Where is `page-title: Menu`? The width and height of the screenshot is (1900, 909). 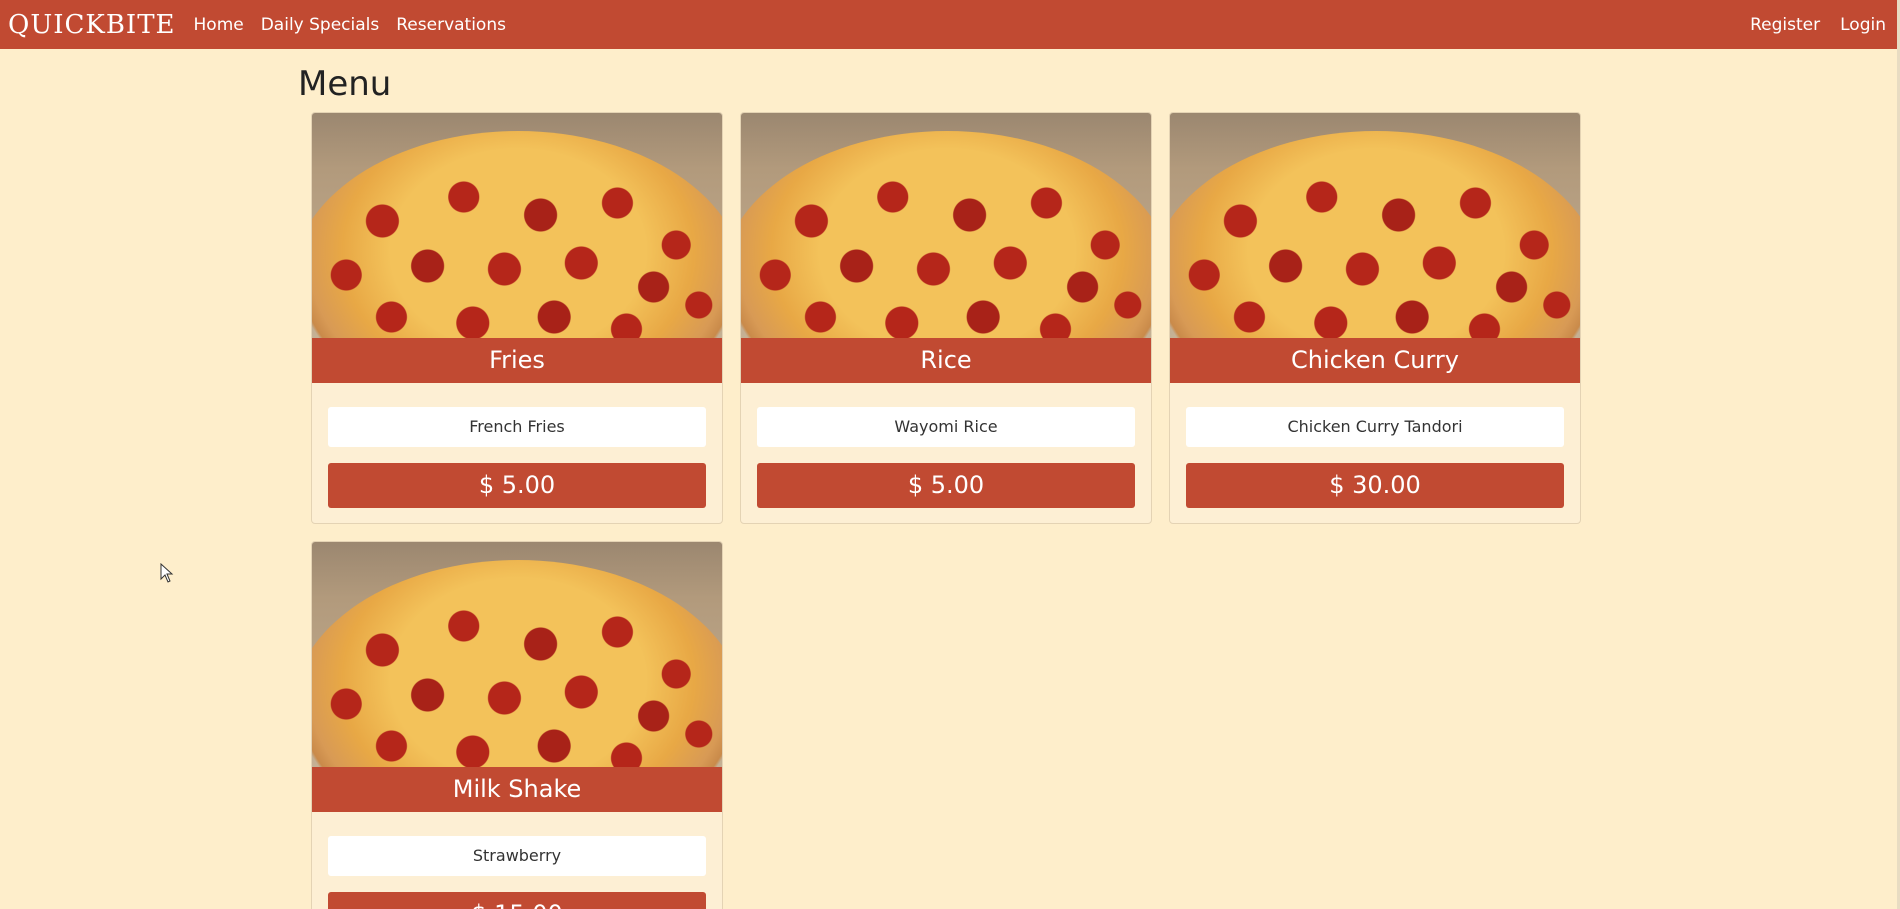
page-title: Menu is located at coordinates (345, 84).